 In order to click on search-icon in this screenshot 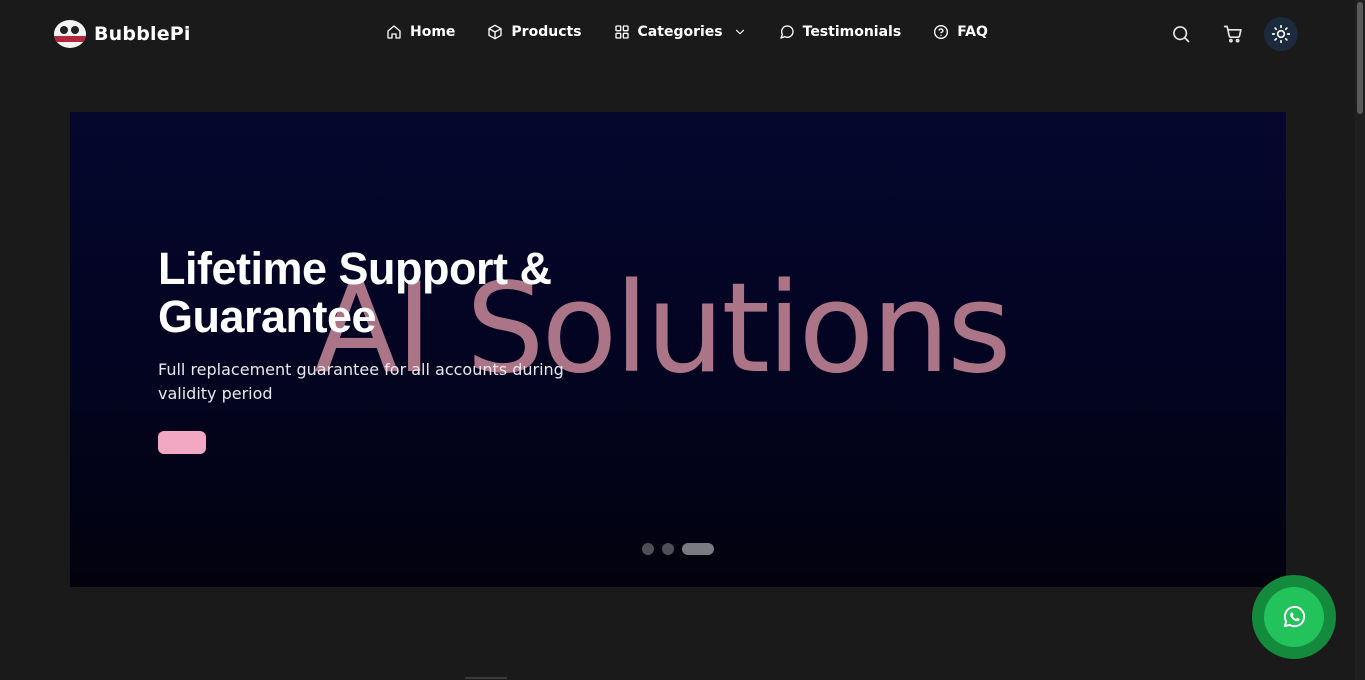, I will do `click(1181, 34)`.